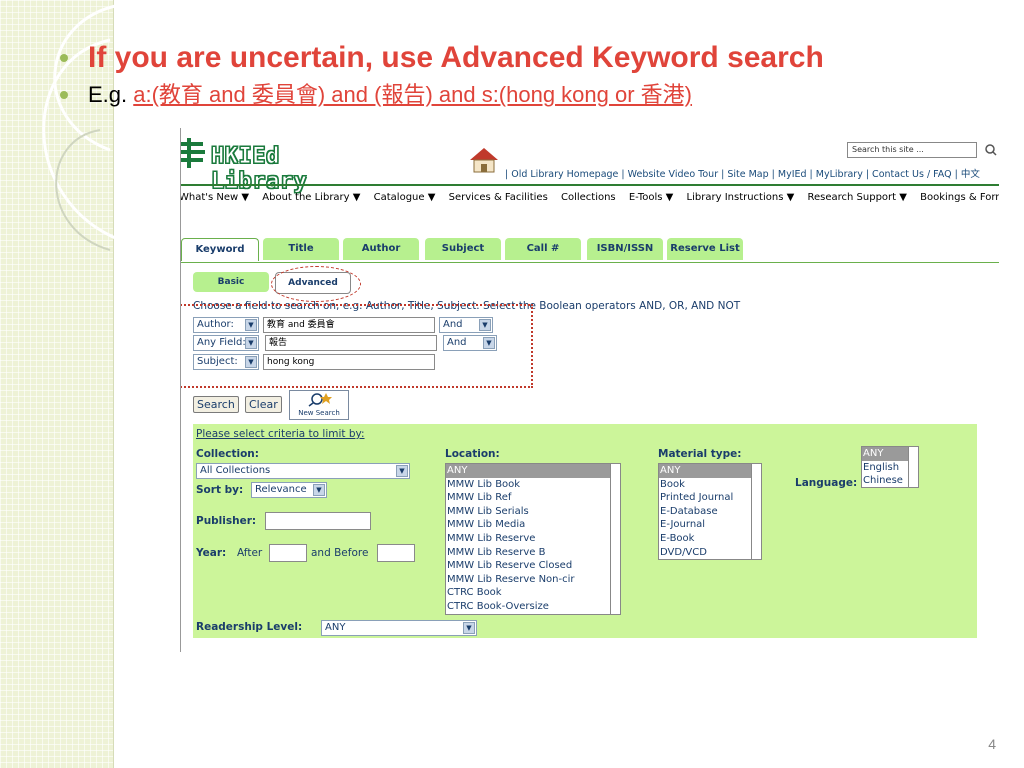 The height and width of the screenshot is (768, 1024). I want to click on list-item: MMW Lib Serials, so click(533, 512).